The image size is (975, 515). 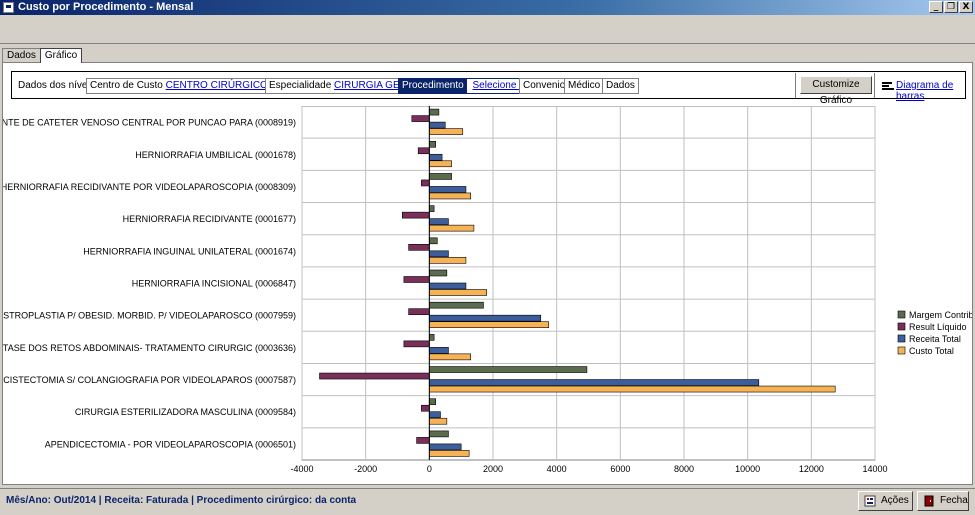 I want to click on window-title-bar: Custo por Procedimento - Mensal _ ❐ X, so click(x=487, y=7).